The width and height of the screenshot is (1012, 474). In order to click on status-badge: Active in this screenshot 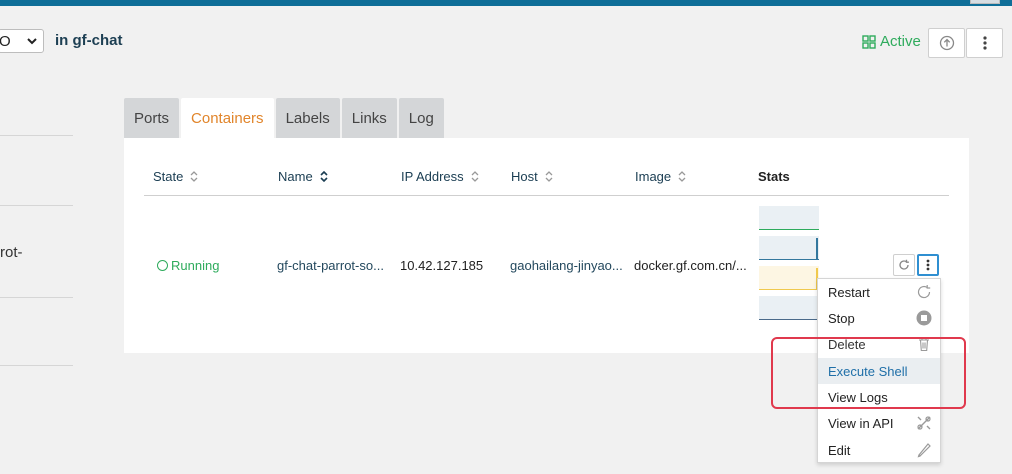, I will do `click(891, 41)`.